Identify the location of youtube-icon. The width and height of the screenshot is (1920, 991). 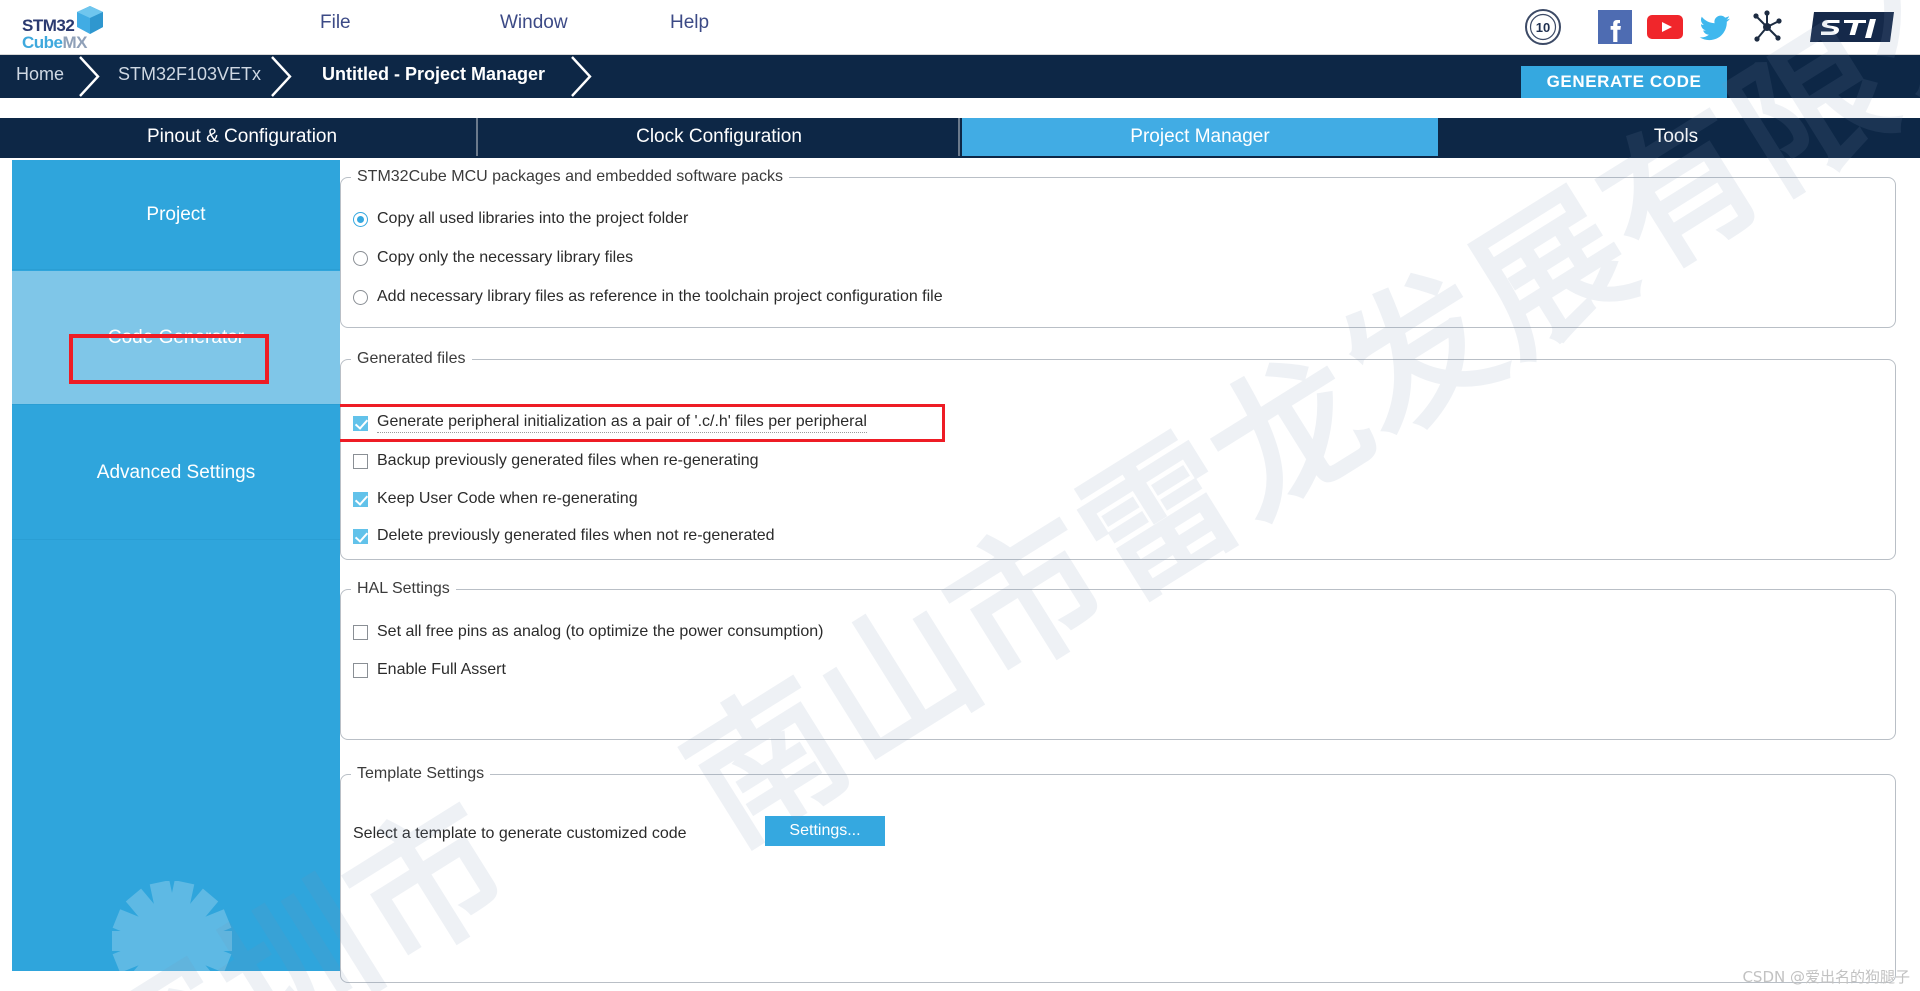
(1665, 27).